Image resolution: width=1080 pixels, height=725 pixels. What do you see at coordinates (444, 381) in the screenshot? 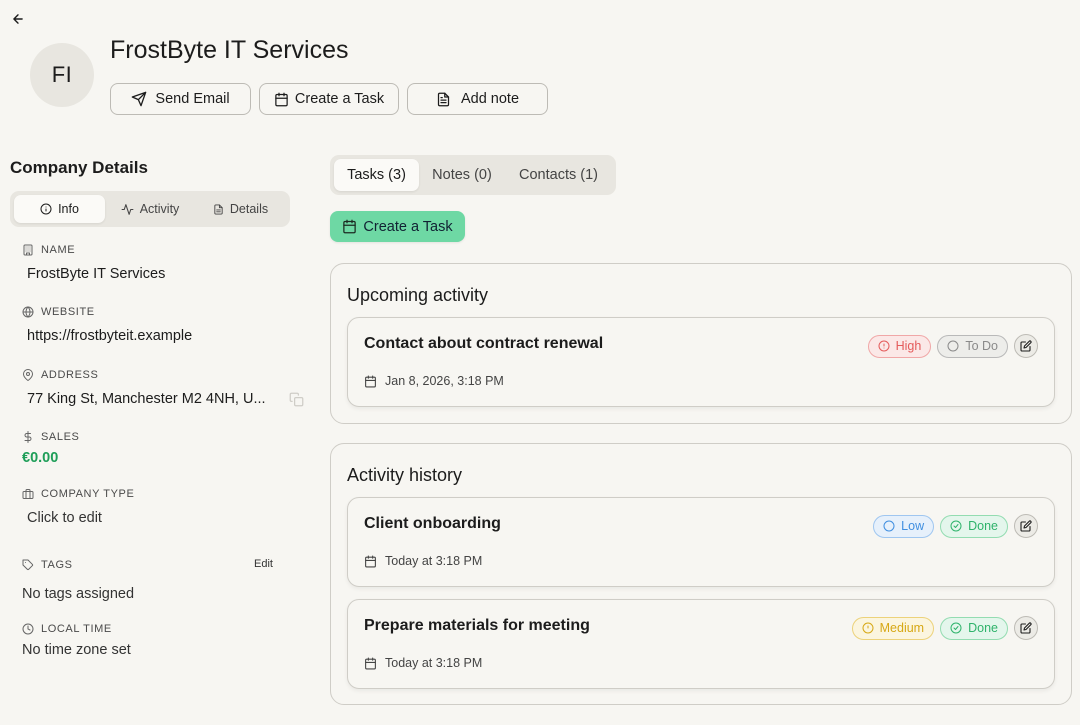
I see `task-date-text: Jan 8, 2026, 3:18 PM` at bounding box center [444, 381].